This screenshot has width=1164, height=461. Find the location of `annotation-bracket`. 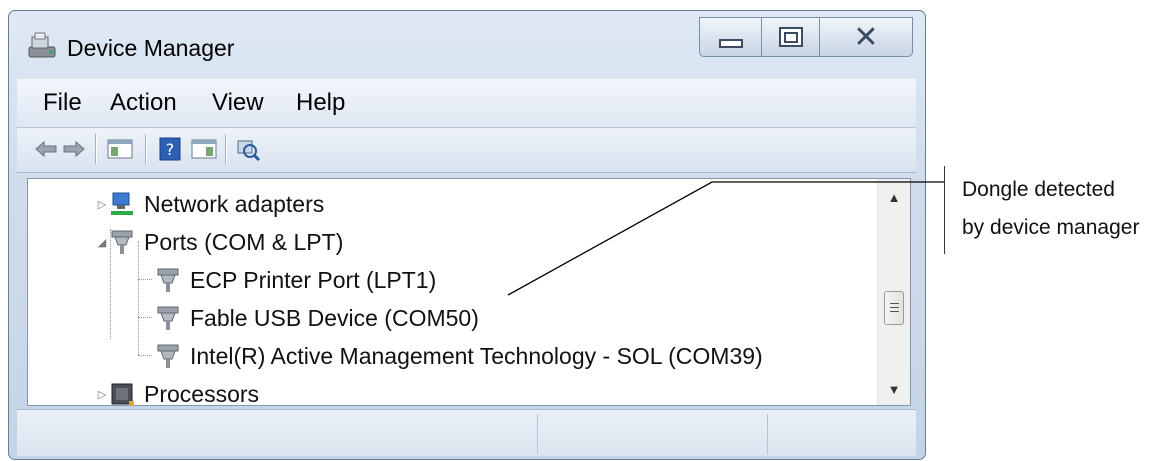

annotation-bracket is located at coordinates (944, 210).